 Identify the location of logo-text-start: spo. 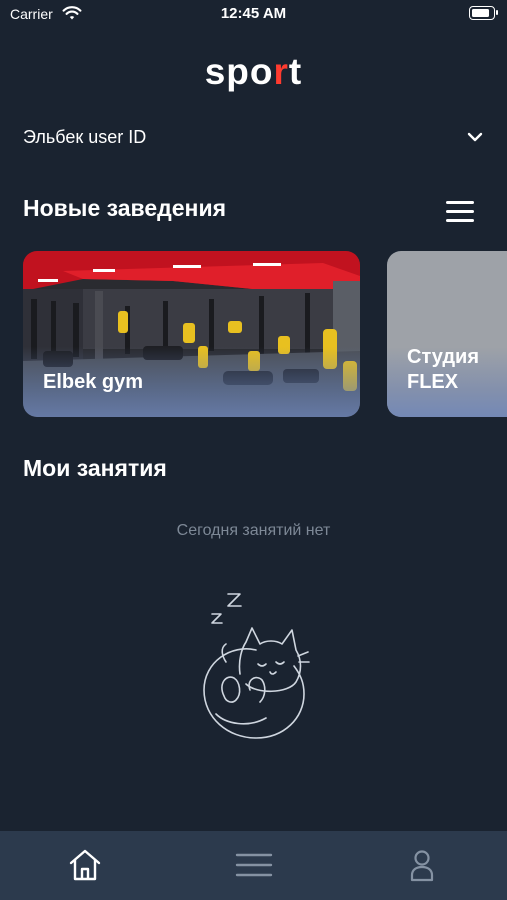
(239, 71).